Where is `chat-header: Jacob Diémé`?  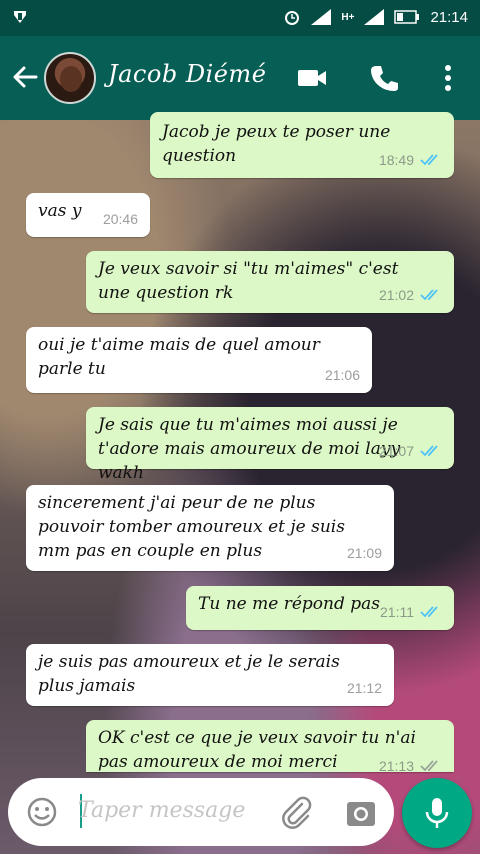
chat-header: Jacob Diémé is located at coordinates (240, 78).